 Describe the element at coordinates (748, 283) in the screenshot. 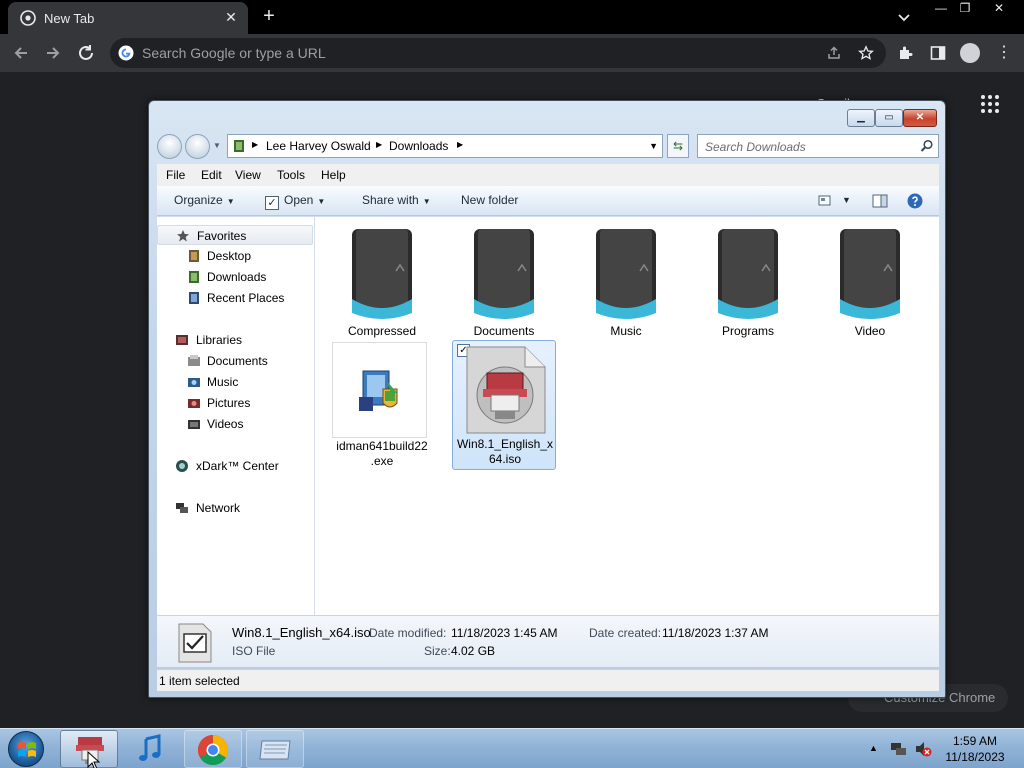

I see `folder-programs: Programs` at that location.